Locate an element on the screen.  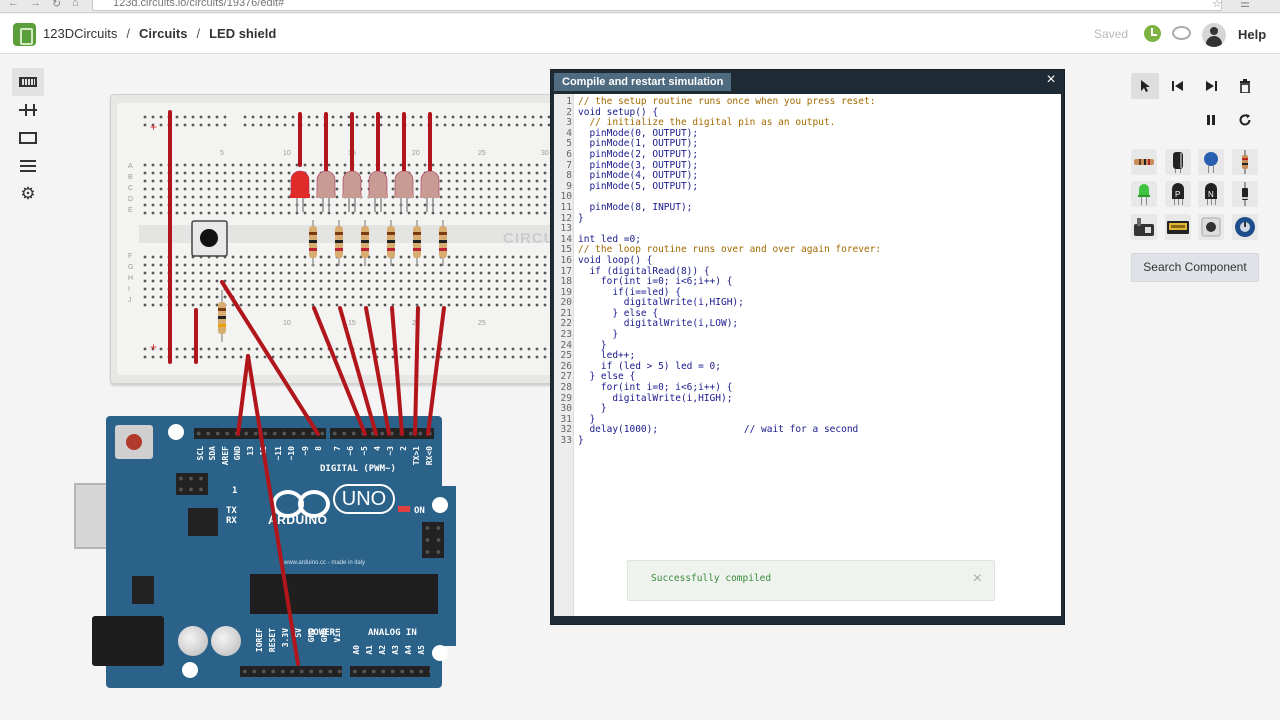
code-line: 23 } is located at coordinates (806, 335).